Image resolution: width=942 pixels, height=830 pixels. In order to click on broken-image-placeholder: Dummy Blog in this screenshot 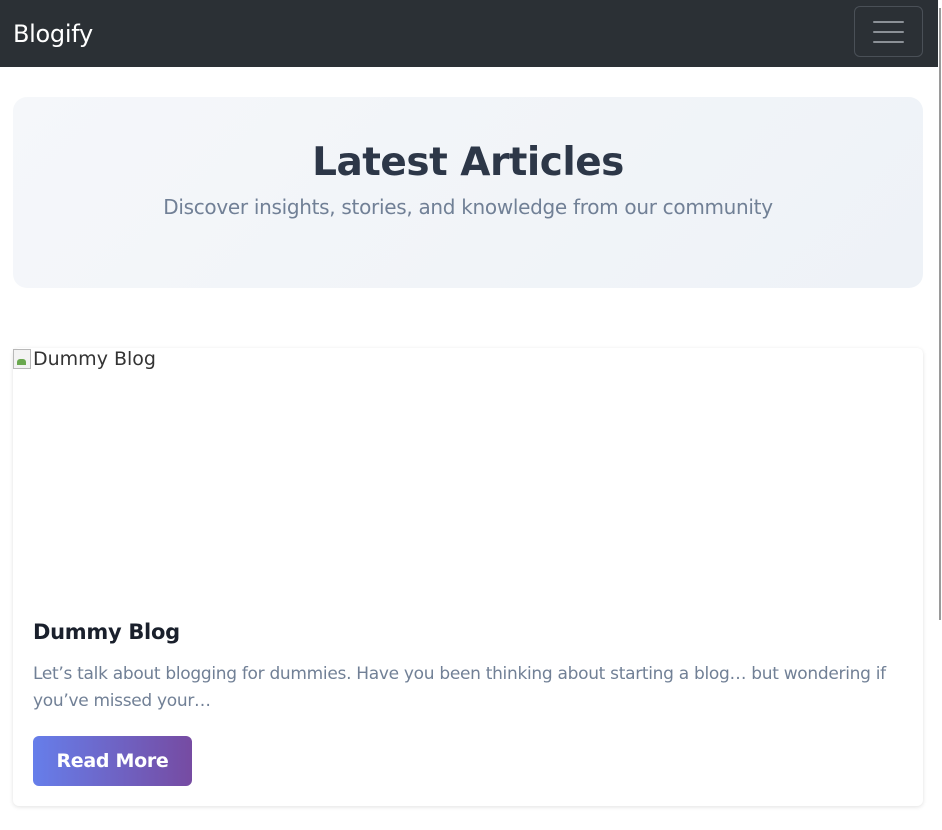, I will do `click(84, 359)`.